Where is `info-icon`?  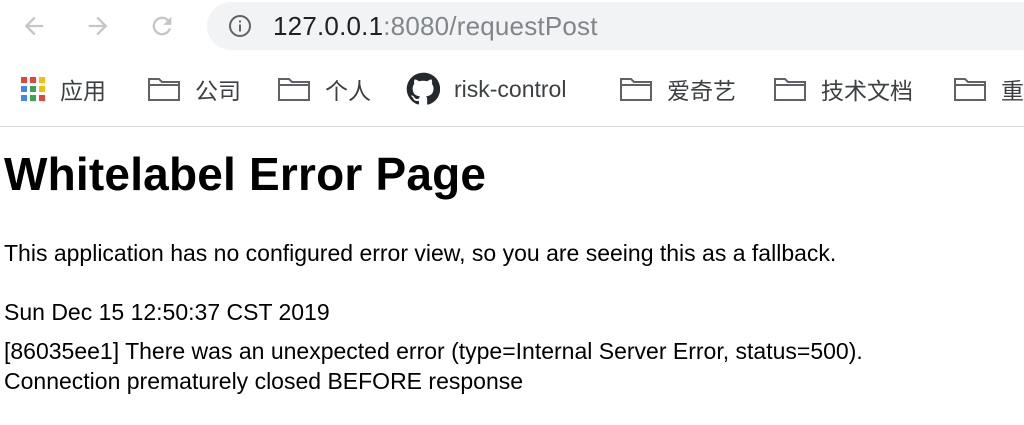
info-icon is located at coordinates (240, 26).